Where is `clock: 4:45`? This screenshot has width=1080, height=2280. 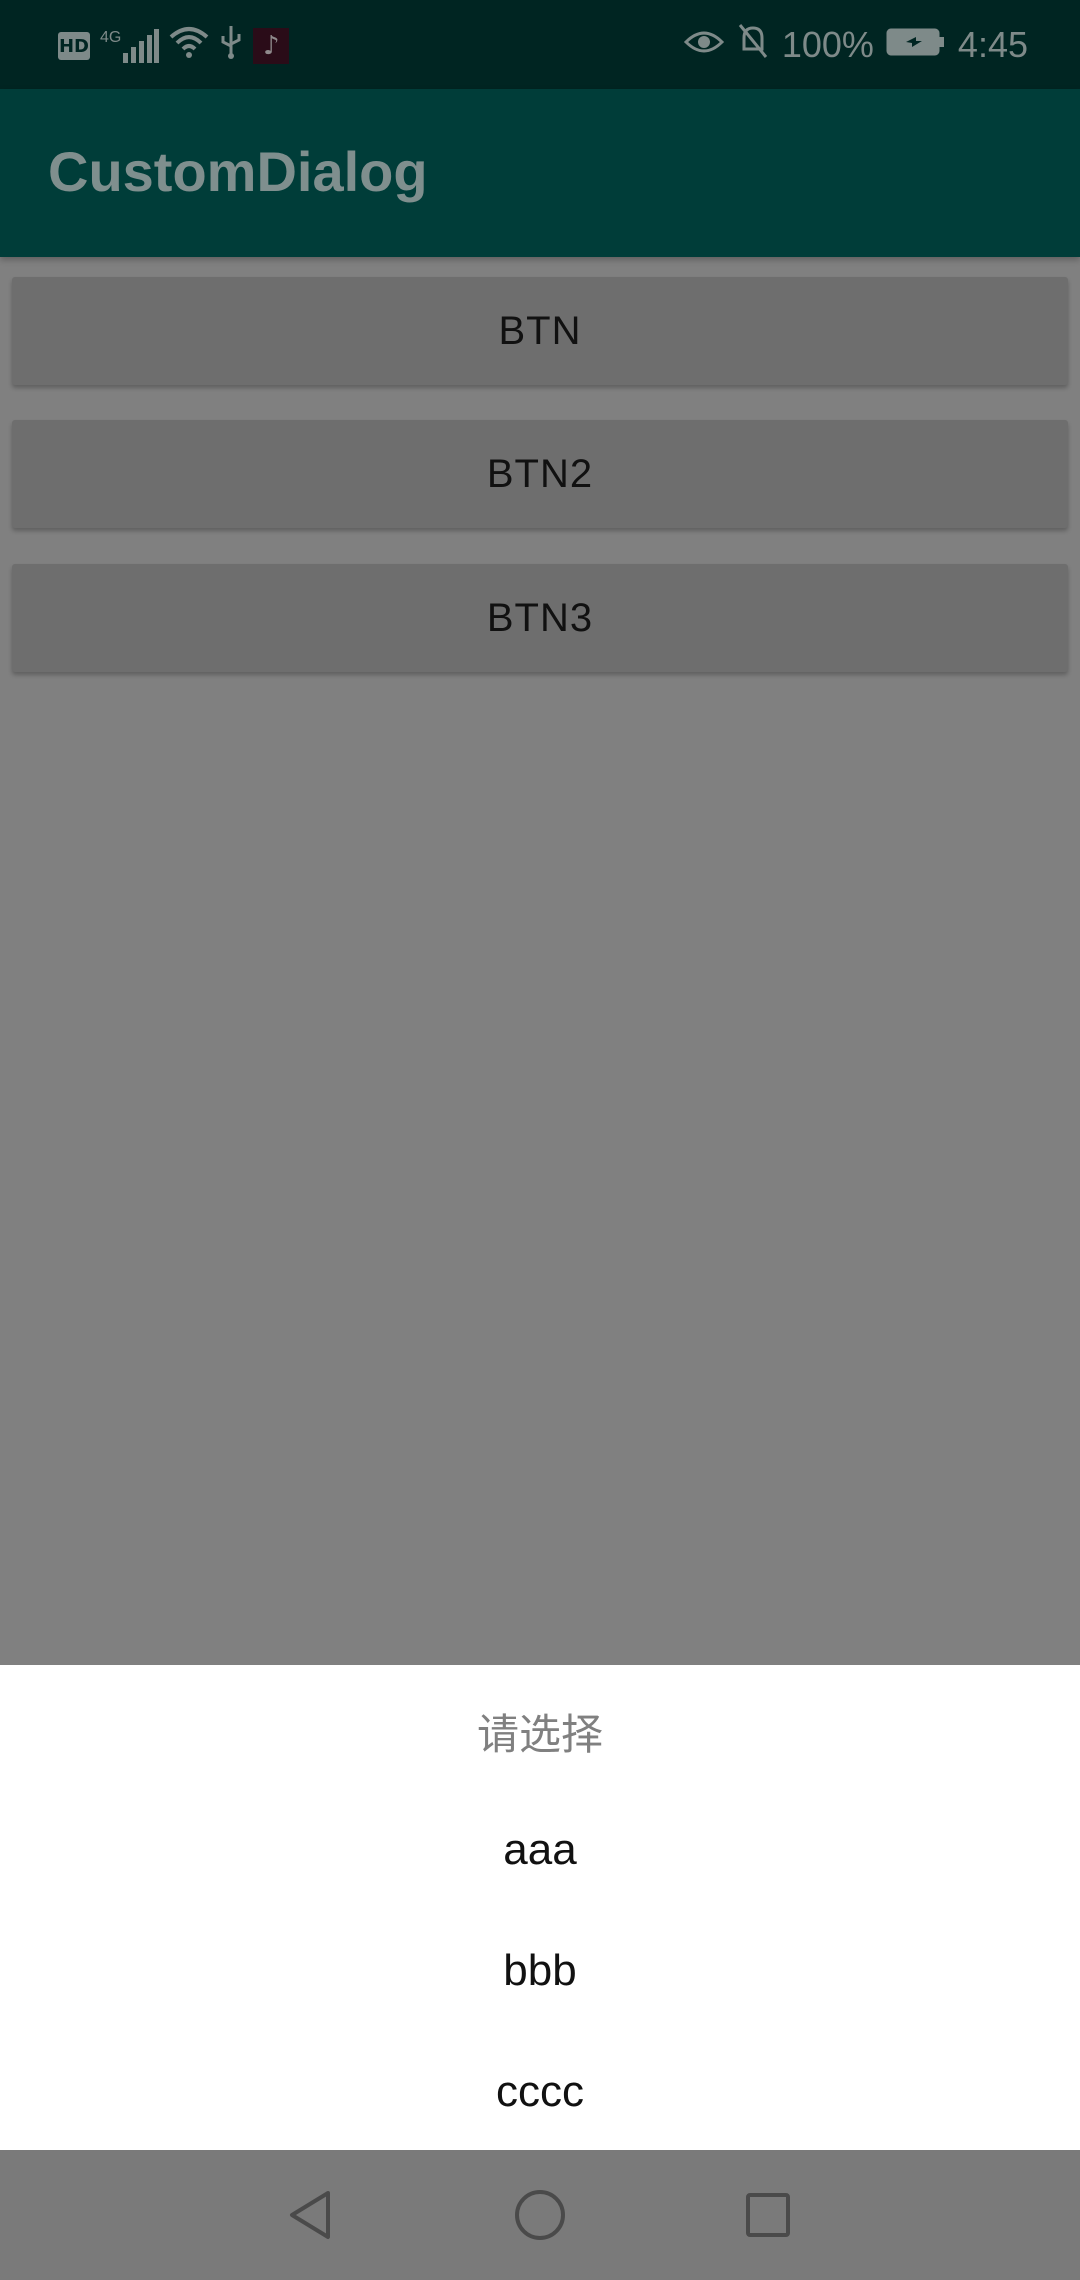 clock: 4:45 is located at coordinates (992, 44).